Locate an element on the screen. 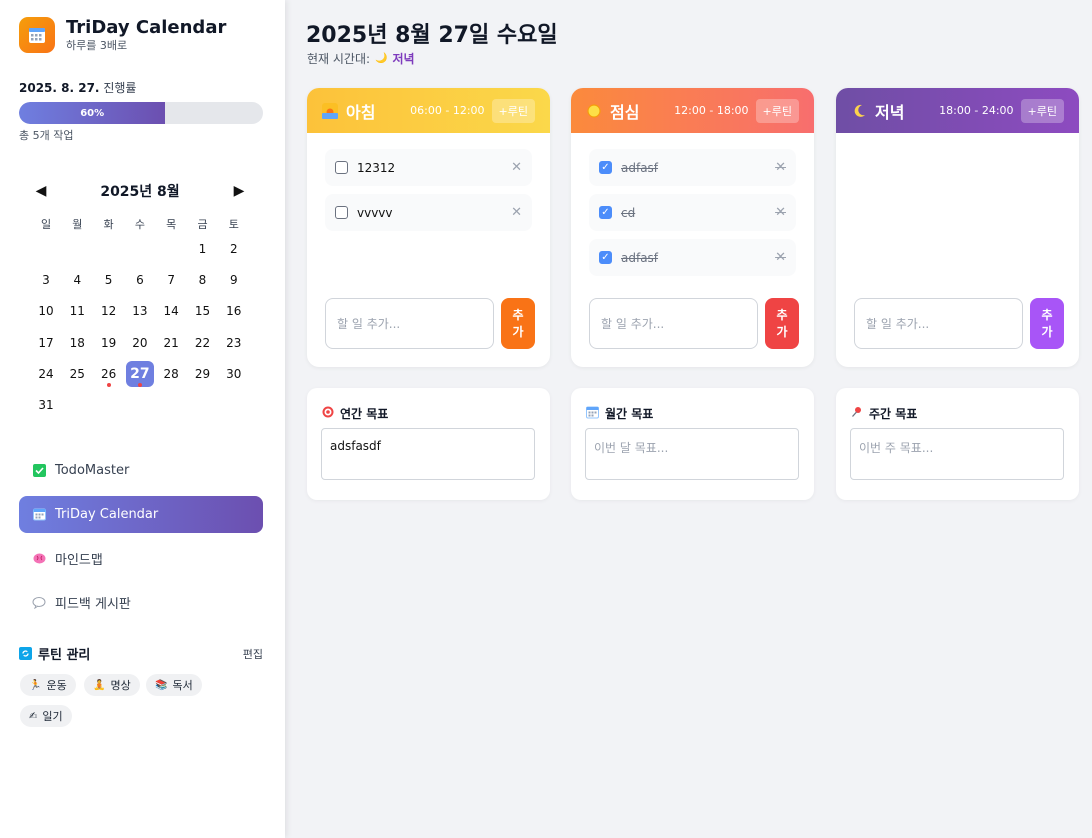  nav-item-마인드맵: 마인드맵 is located at coordinates (141, 558).